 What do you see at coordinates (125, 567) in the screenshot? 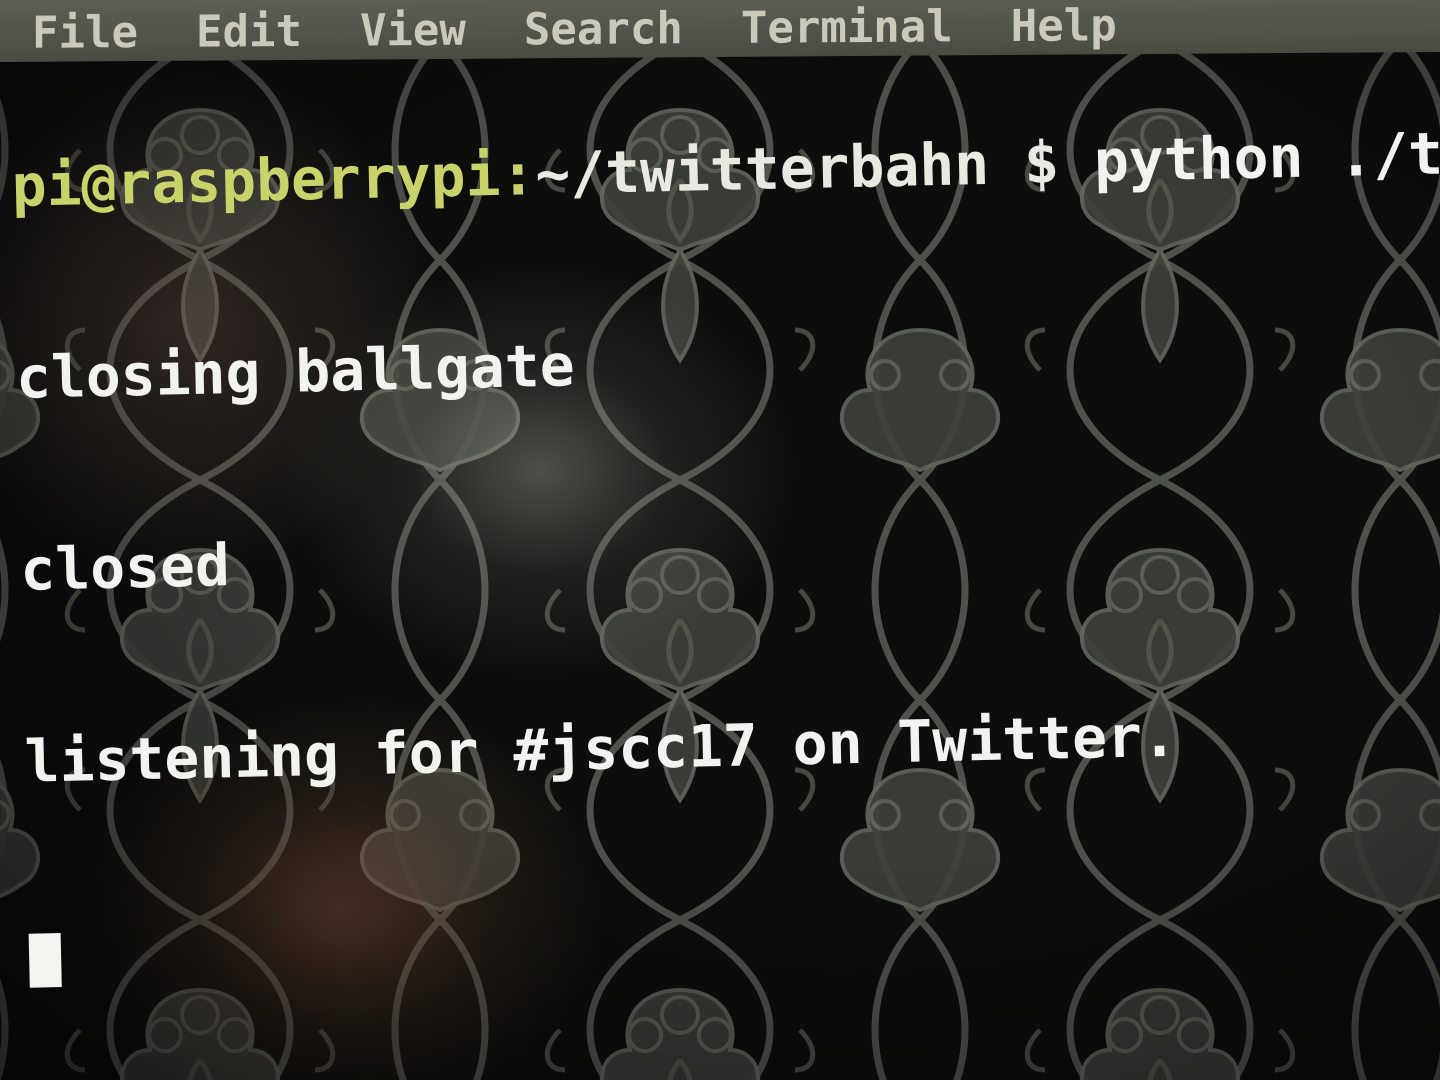
I see `output-line: closed` at bounding box center [125, 567].